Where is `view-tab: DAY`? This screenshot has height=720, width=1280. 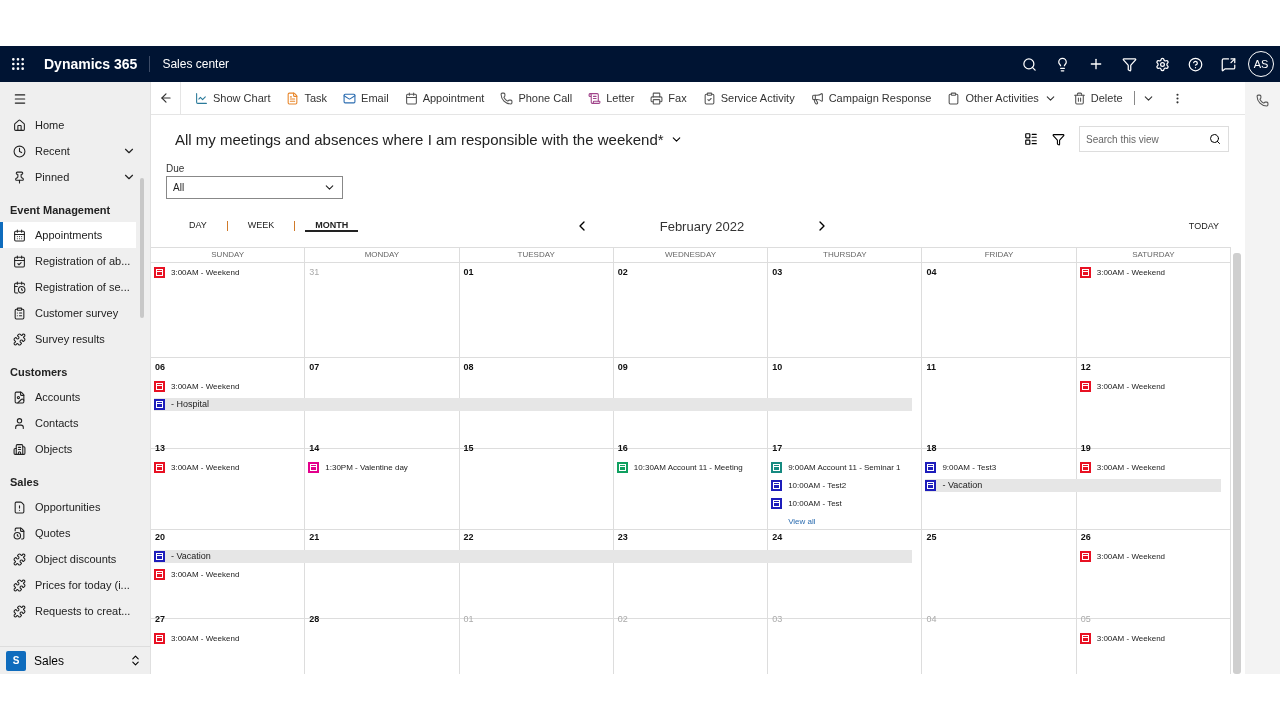 view-tab: DAY is located at coordinates (198, 226).